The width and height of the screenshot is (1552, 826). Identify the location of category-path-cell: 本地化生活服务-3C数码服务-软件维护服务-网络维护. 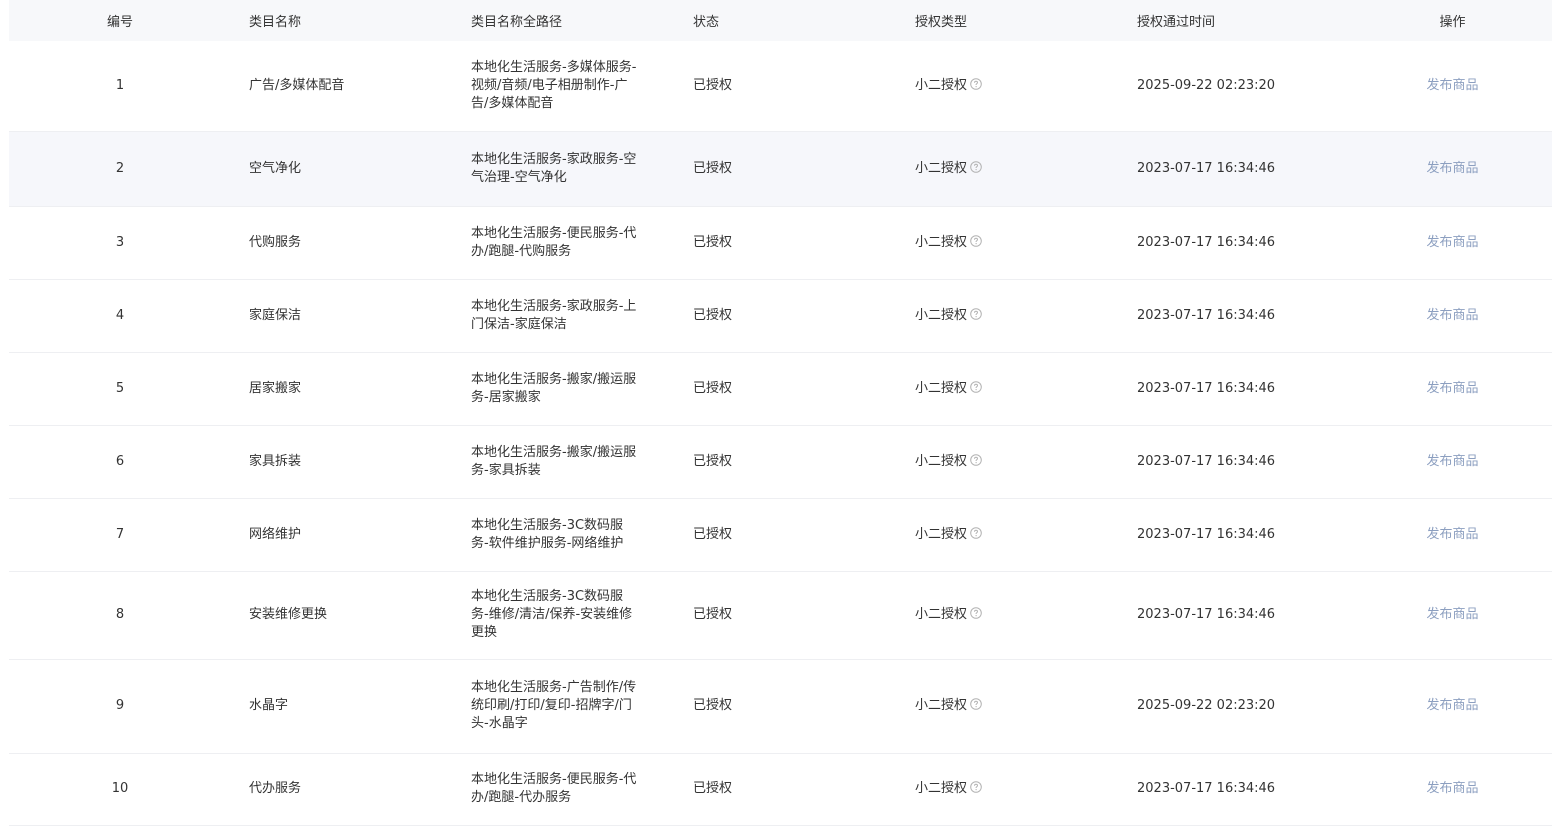
(564, 535).